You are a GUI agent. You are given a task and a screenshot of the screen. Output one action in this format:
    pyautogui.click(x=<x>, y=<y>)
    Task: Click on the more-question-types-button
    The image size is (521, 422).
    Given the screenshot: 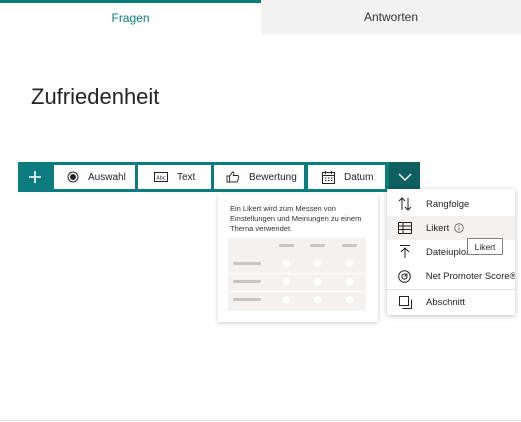 What is the action you would take?
    pyautogui.click(x=404, y=177)
    